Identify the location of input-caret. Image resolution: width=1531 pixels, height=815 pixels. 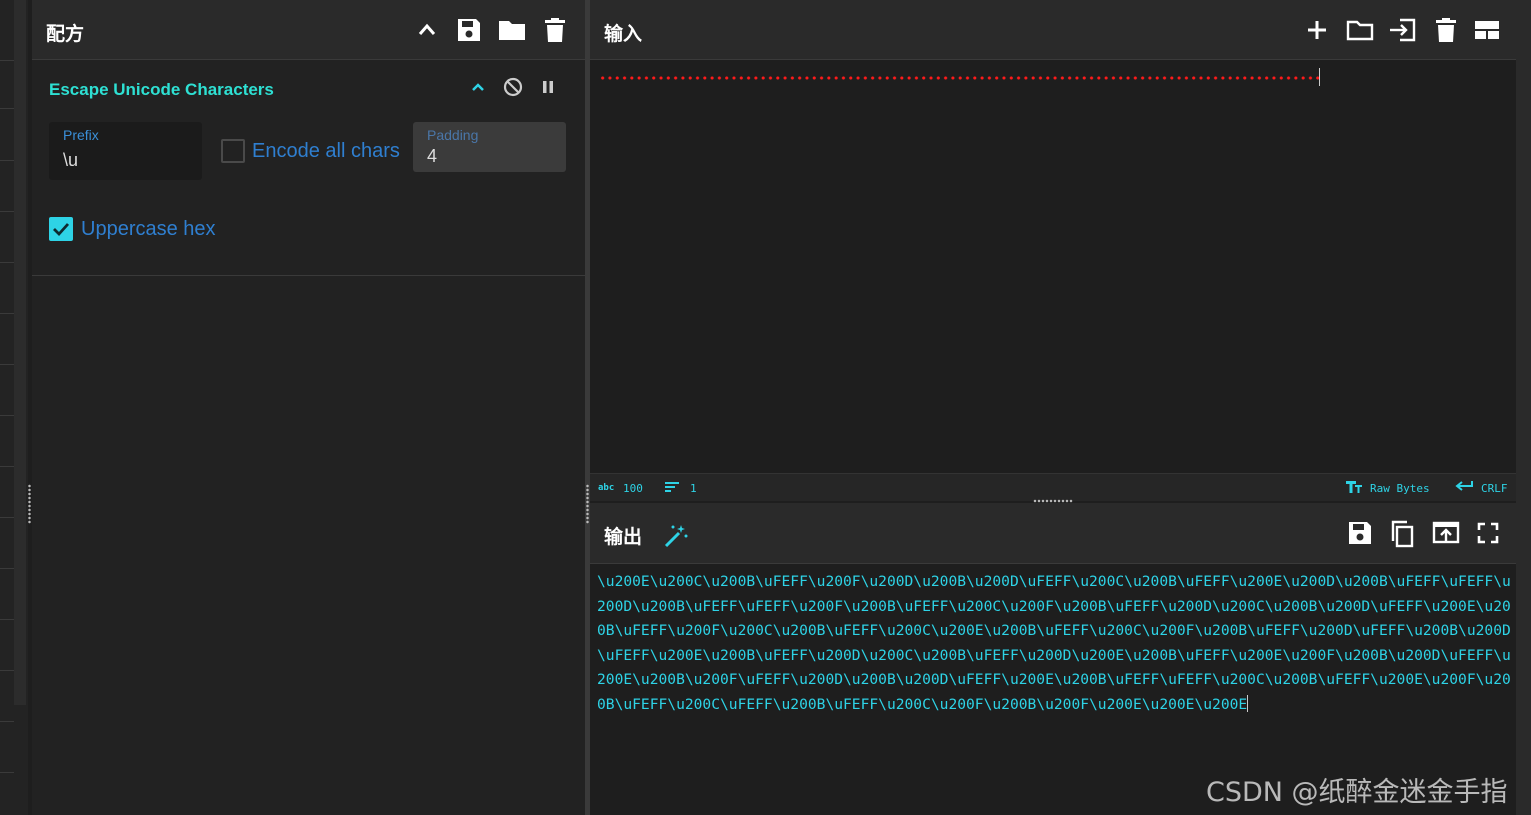
(1319, 77).